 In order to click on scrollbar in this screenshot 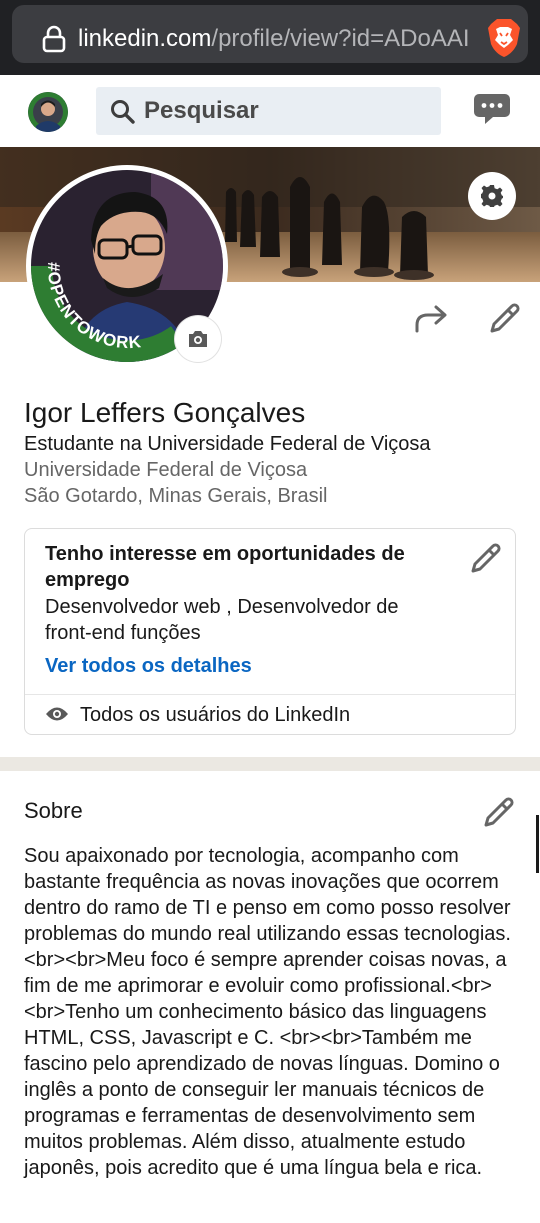, I will do `click(537, 844)`.